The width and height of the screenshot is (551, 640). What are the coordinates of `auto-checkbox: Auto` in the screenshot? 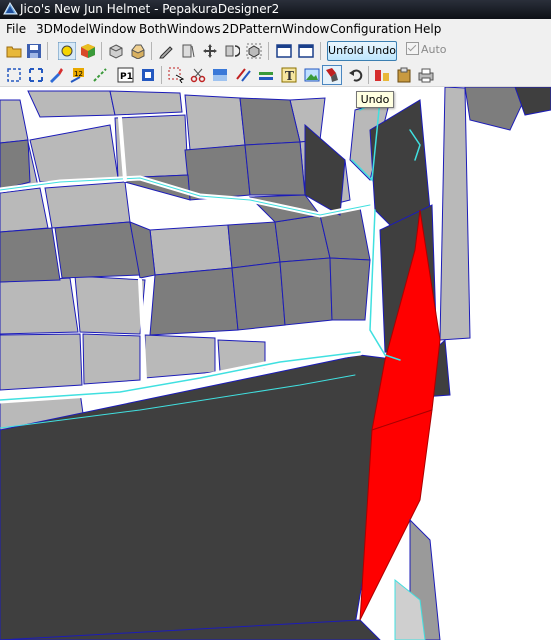 It's located at (426, 50).